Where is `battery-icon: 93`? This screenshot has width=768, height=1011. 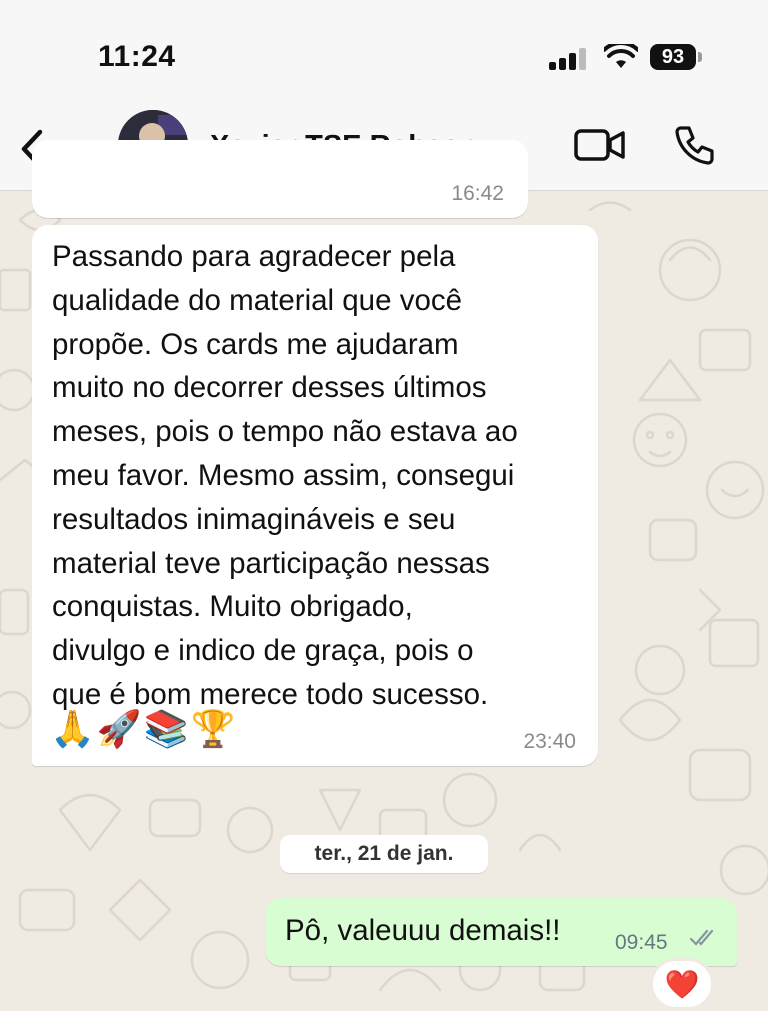 battery-icon: 93 is located at coordinates (673, 57).